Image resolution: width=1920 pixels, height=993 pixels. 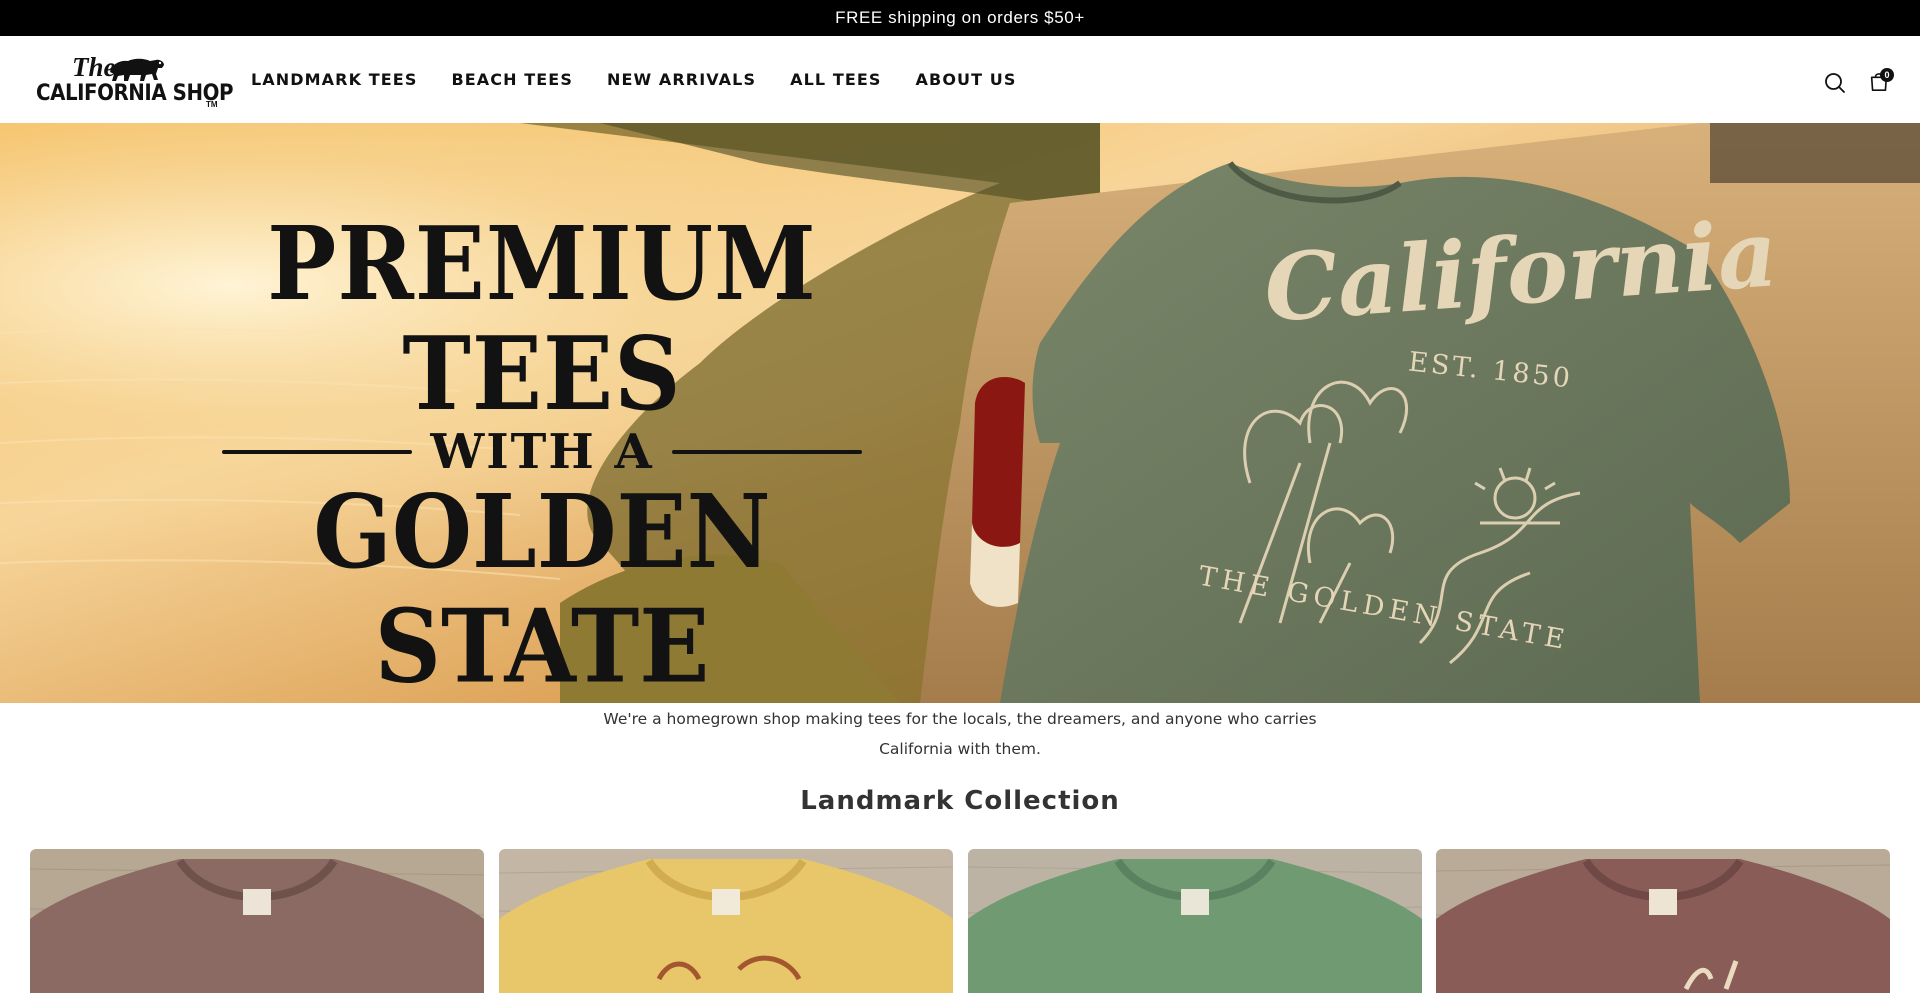 What do you see at coordinates (1835, 83) in the screenshot?
I see `search-icon` at bounding box center [1835, 83].